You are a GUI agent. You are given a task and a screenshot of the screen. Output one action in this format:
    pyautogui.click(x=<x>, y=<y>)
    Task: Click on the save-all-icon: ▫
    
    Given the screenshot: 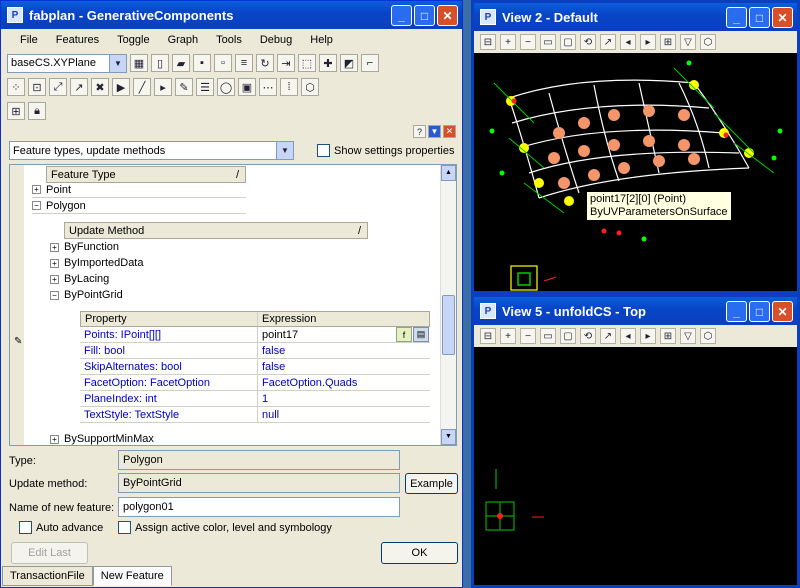 What is the action you would take?
    pyautogui.click(x=223, y=63)
    